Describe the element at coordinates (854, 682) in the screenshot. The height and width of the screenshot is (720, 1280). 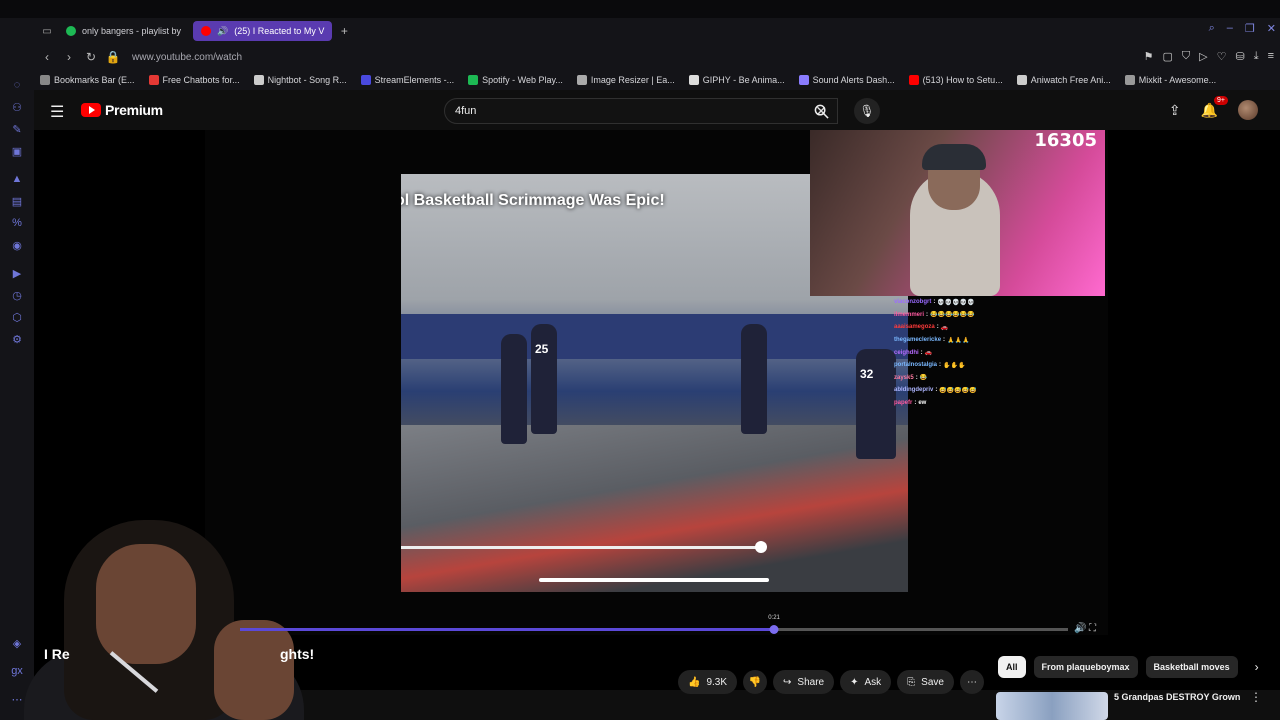
I see `sparkle-icon: ✦` at that location.